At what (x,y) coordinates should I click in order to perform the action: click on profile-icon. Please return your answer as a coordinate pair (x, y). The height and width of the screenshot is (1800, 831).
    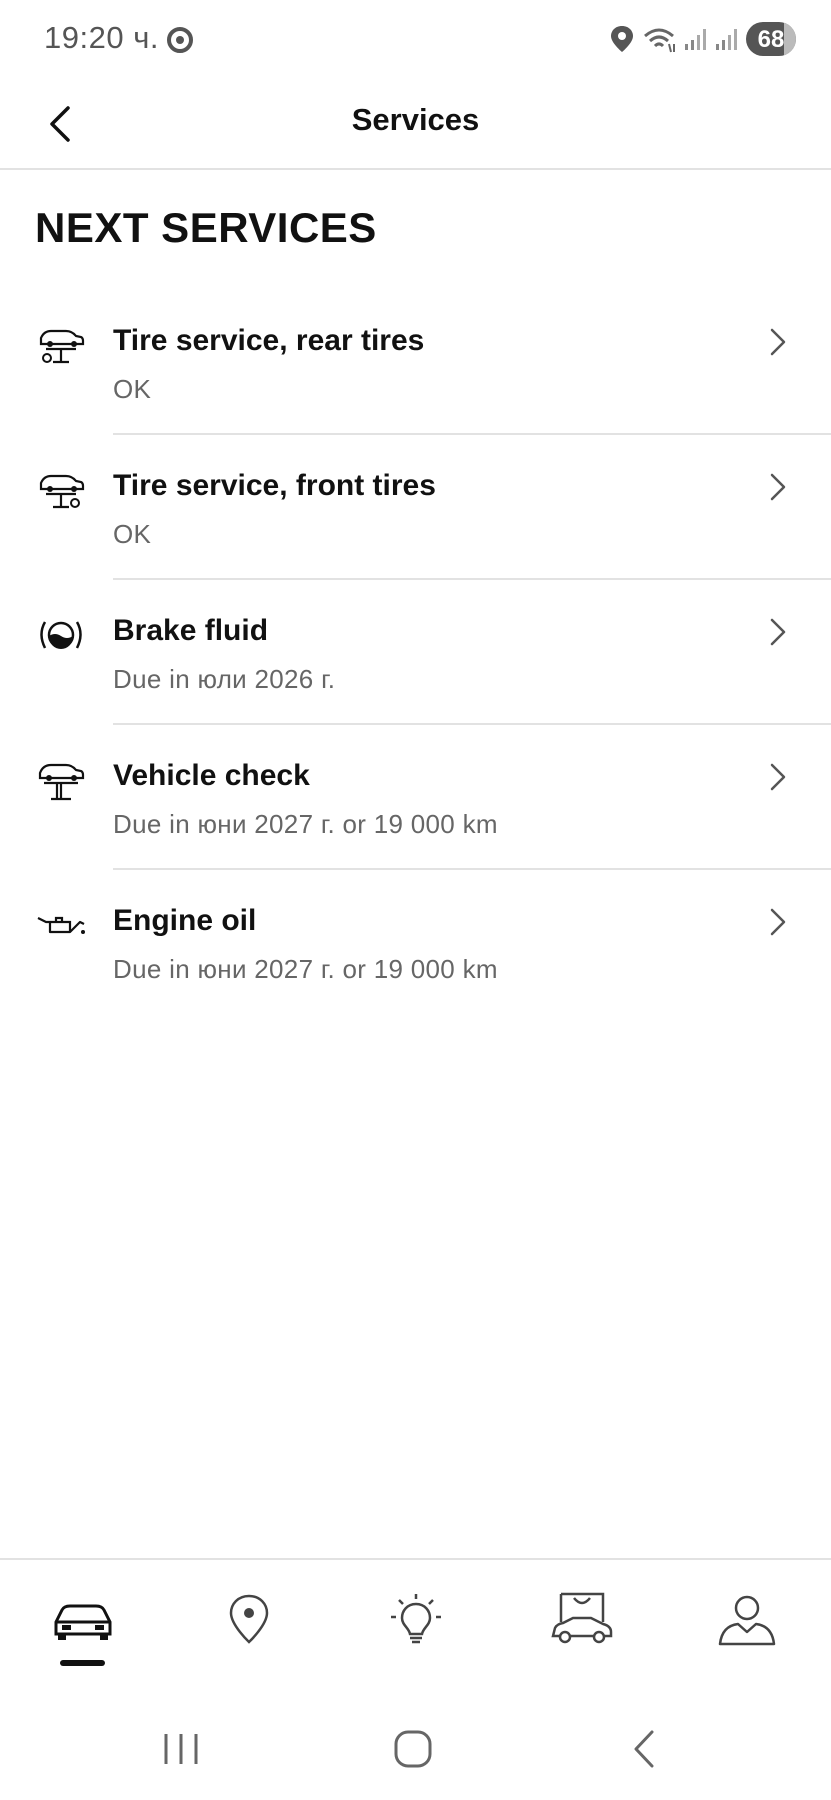
    Looking at the image, I should click on (747, 1620).